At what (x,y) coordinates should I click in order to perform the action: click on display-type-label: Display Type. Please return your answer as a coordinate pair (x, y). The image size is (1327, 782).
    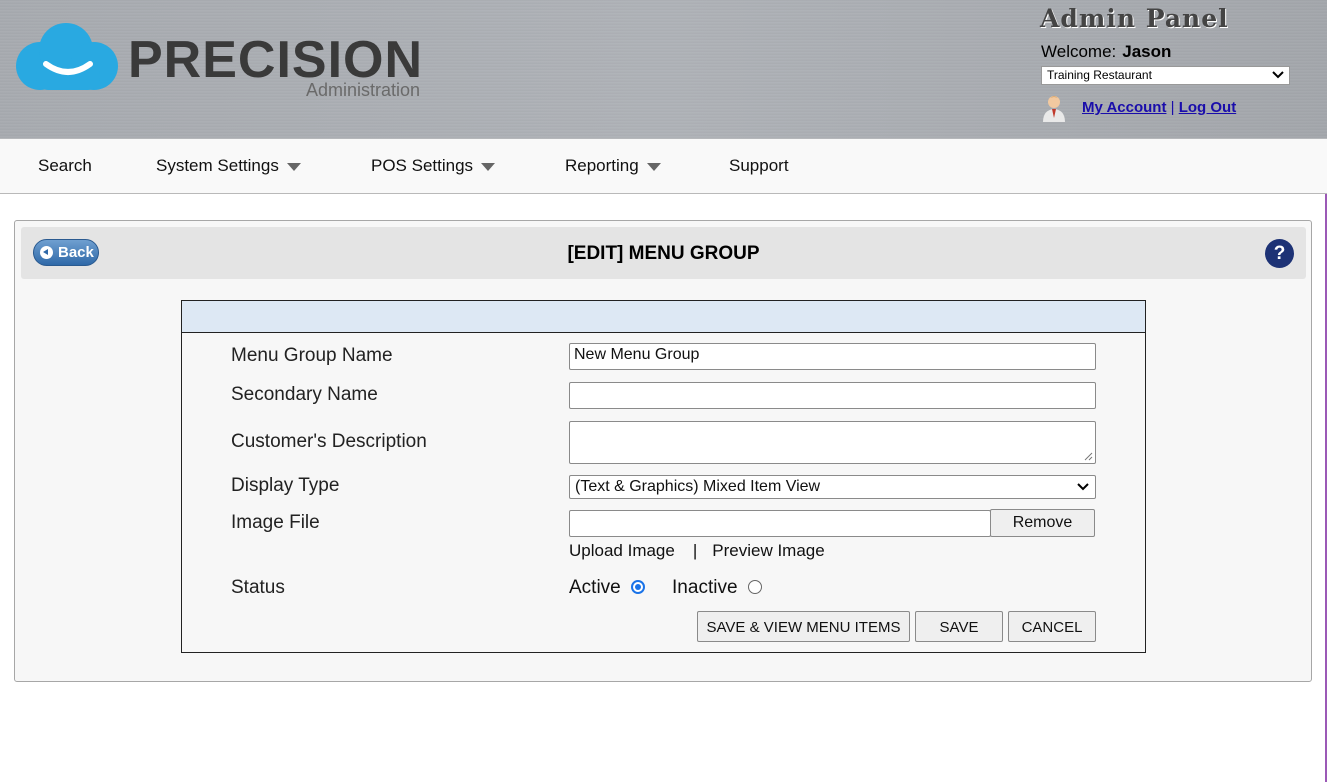
    Looking at the image, I should click on (285, 485).